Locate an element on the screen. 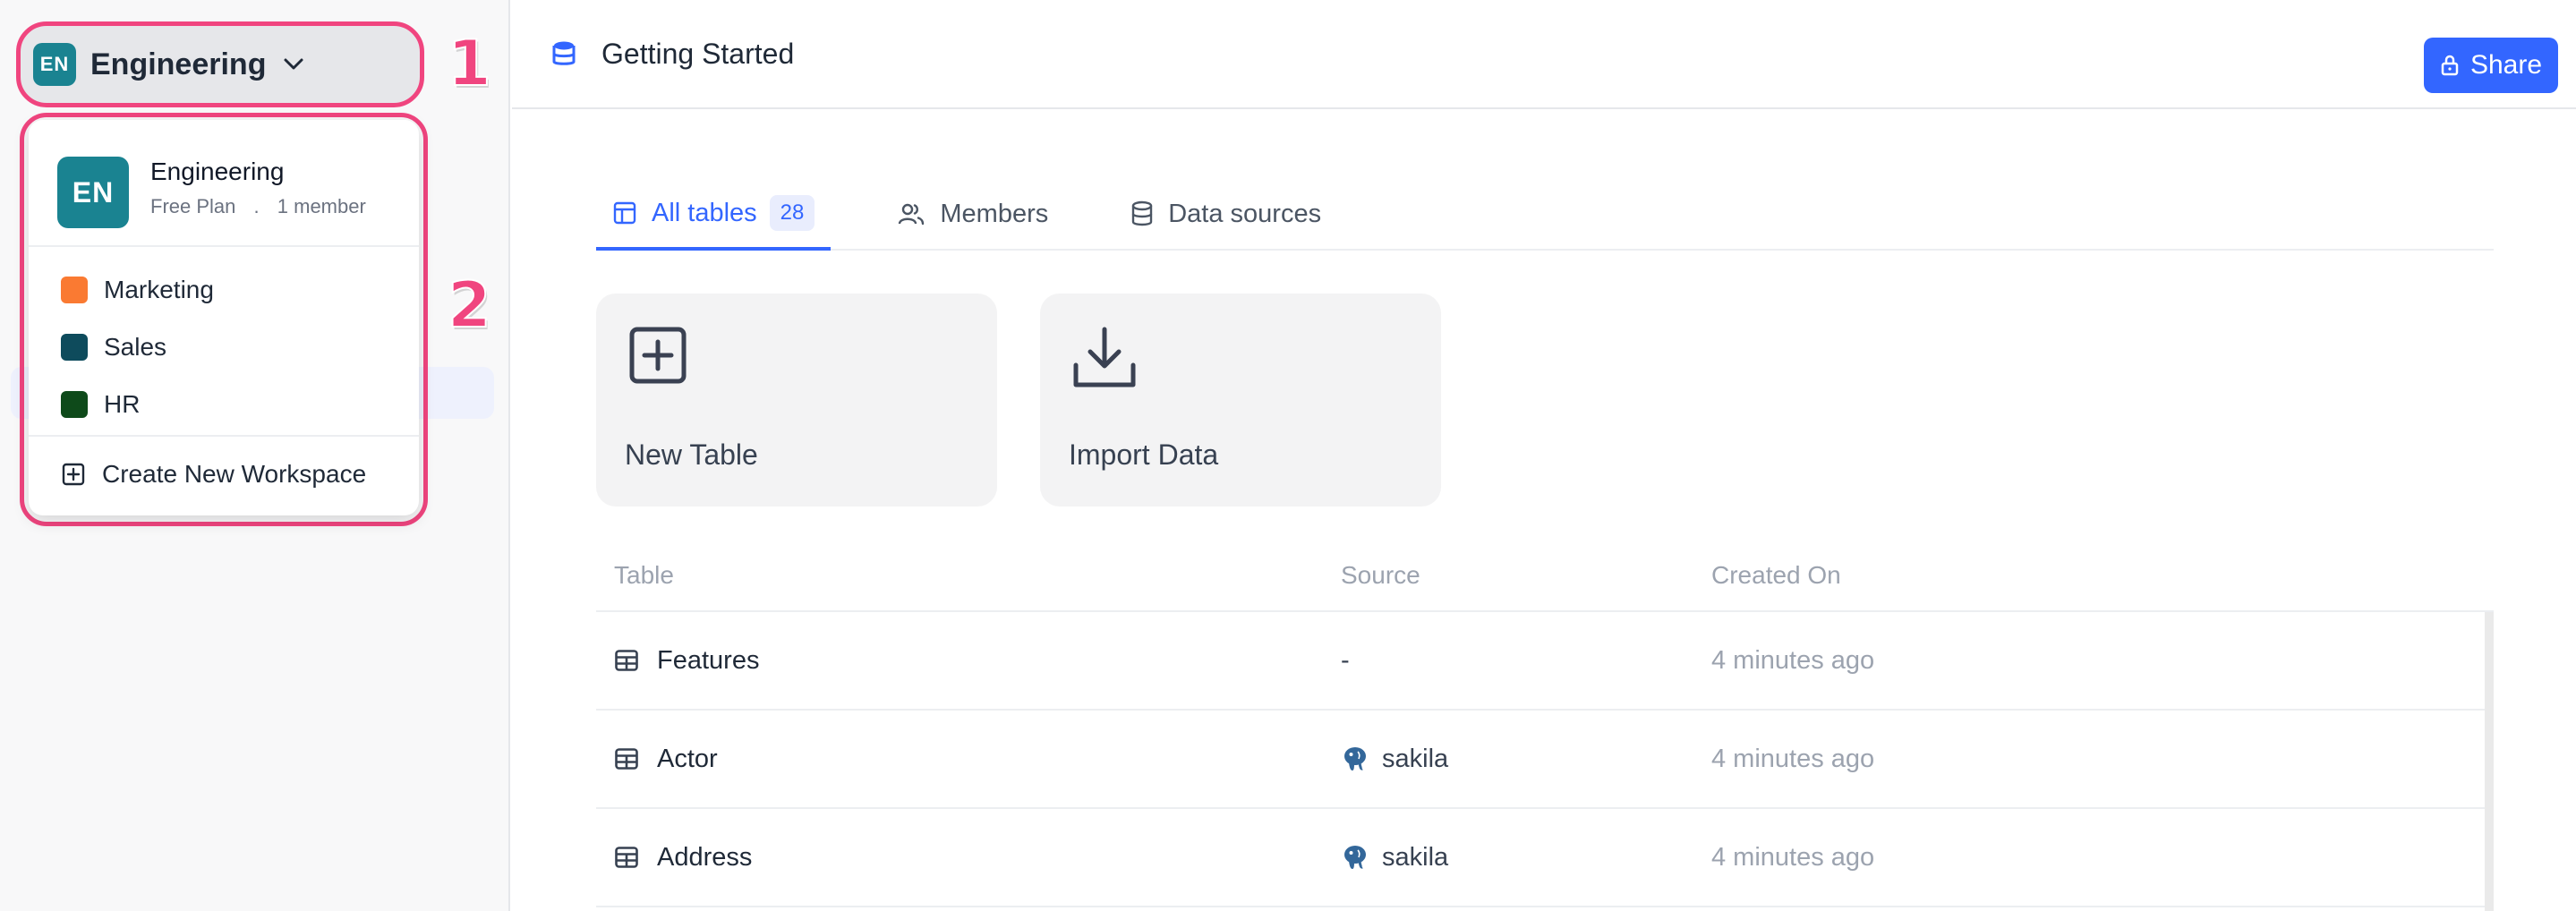  workspace-list: Marketing Sales HR is located at coordinates (224, 342).